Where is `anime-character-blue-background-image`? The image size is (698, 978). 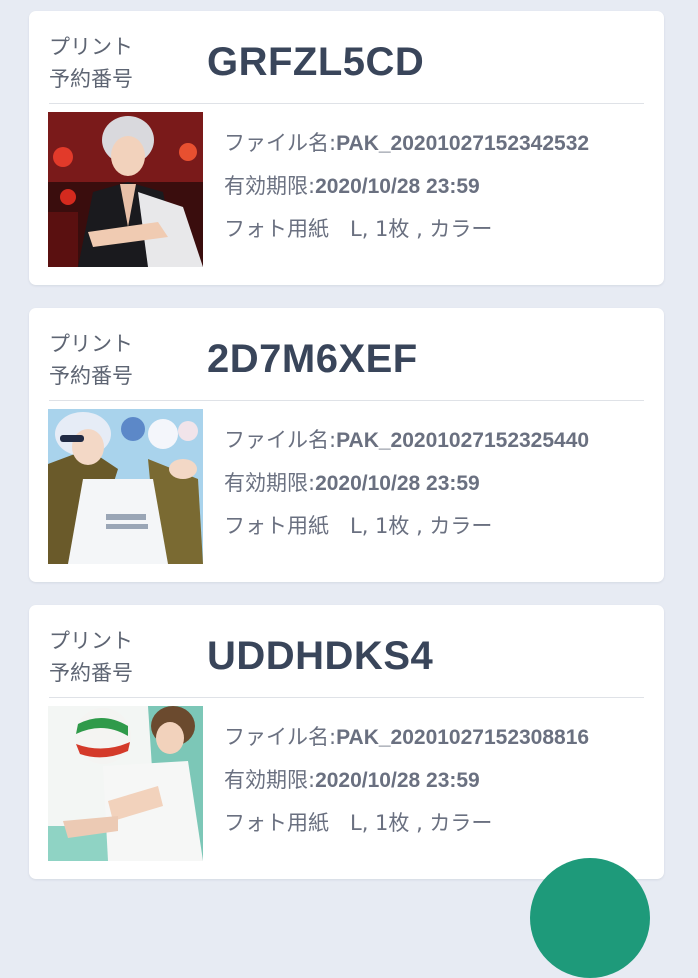
anime-character-blue-background-image is located at coordinates (125, 486).